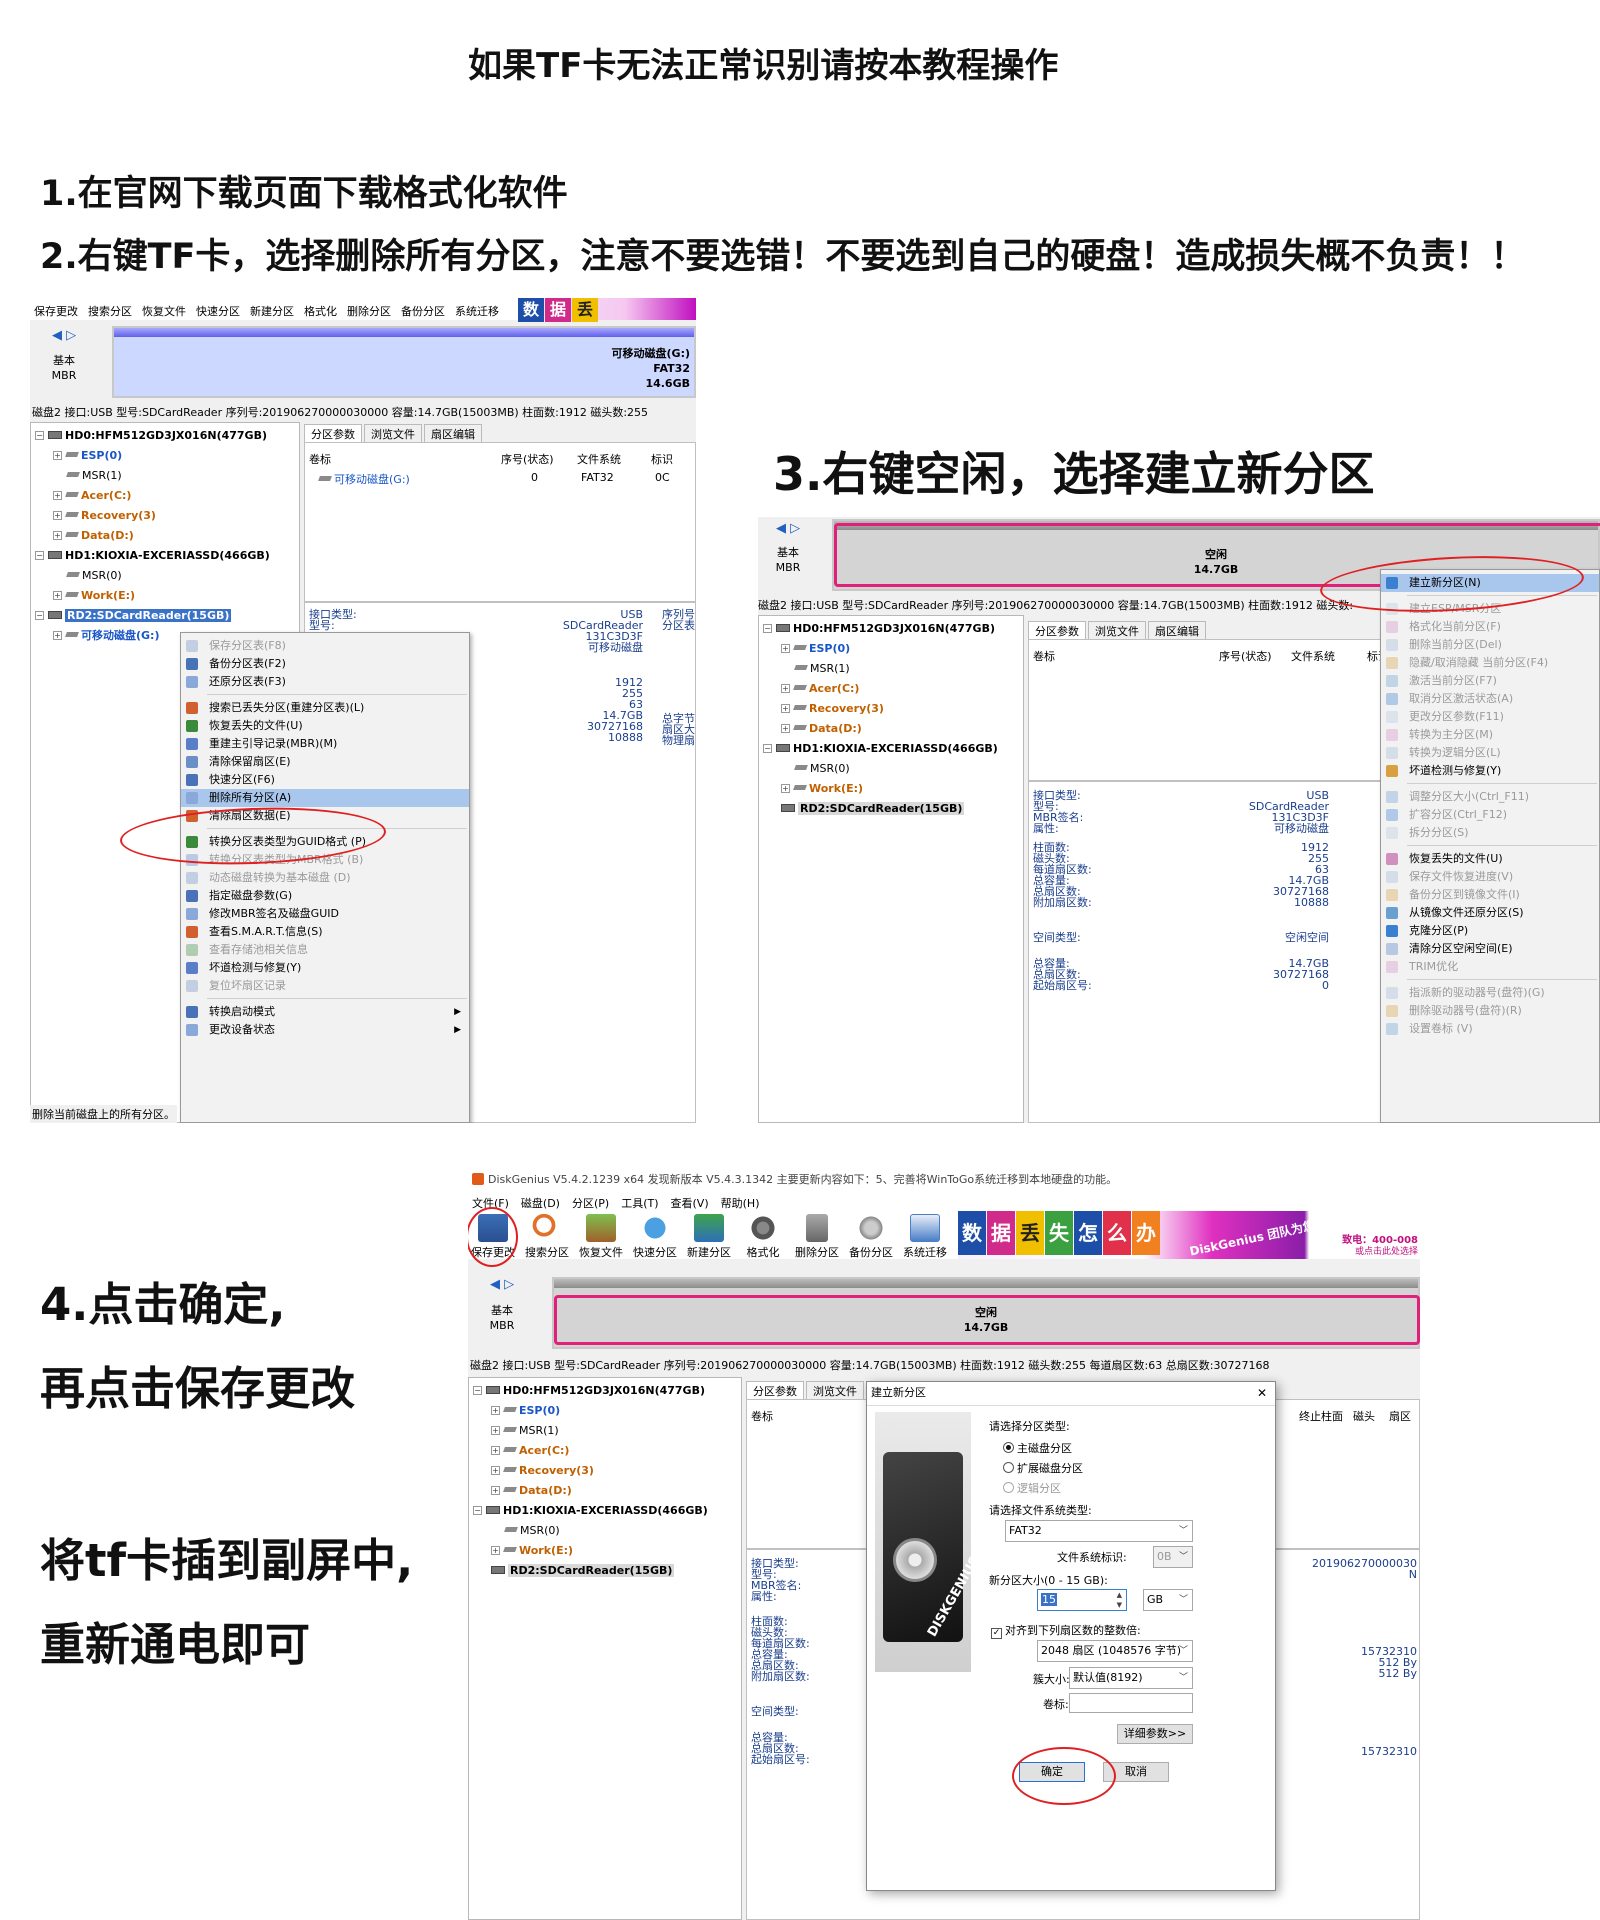 This screenshot has width=1600, height=1920. Describe the element at coordinates (325, 896) in the screenshot. I see `menu-item: 指定磁盘参数(G)` at that location.